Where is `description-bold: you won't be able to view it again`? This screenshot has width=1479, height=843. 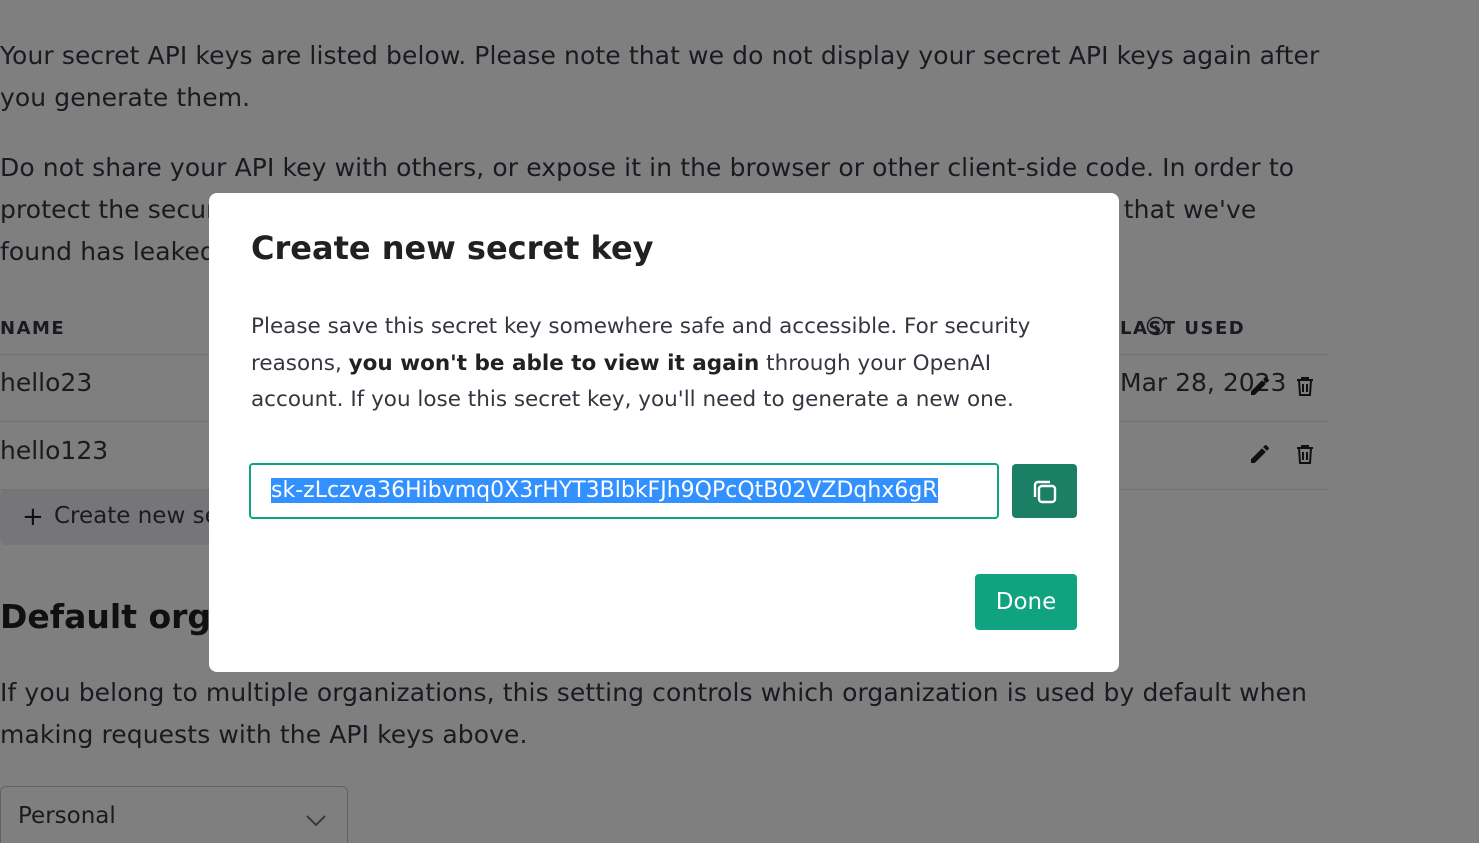
description-bold: you won't be able to view it again is located at coordinates (554, 363).